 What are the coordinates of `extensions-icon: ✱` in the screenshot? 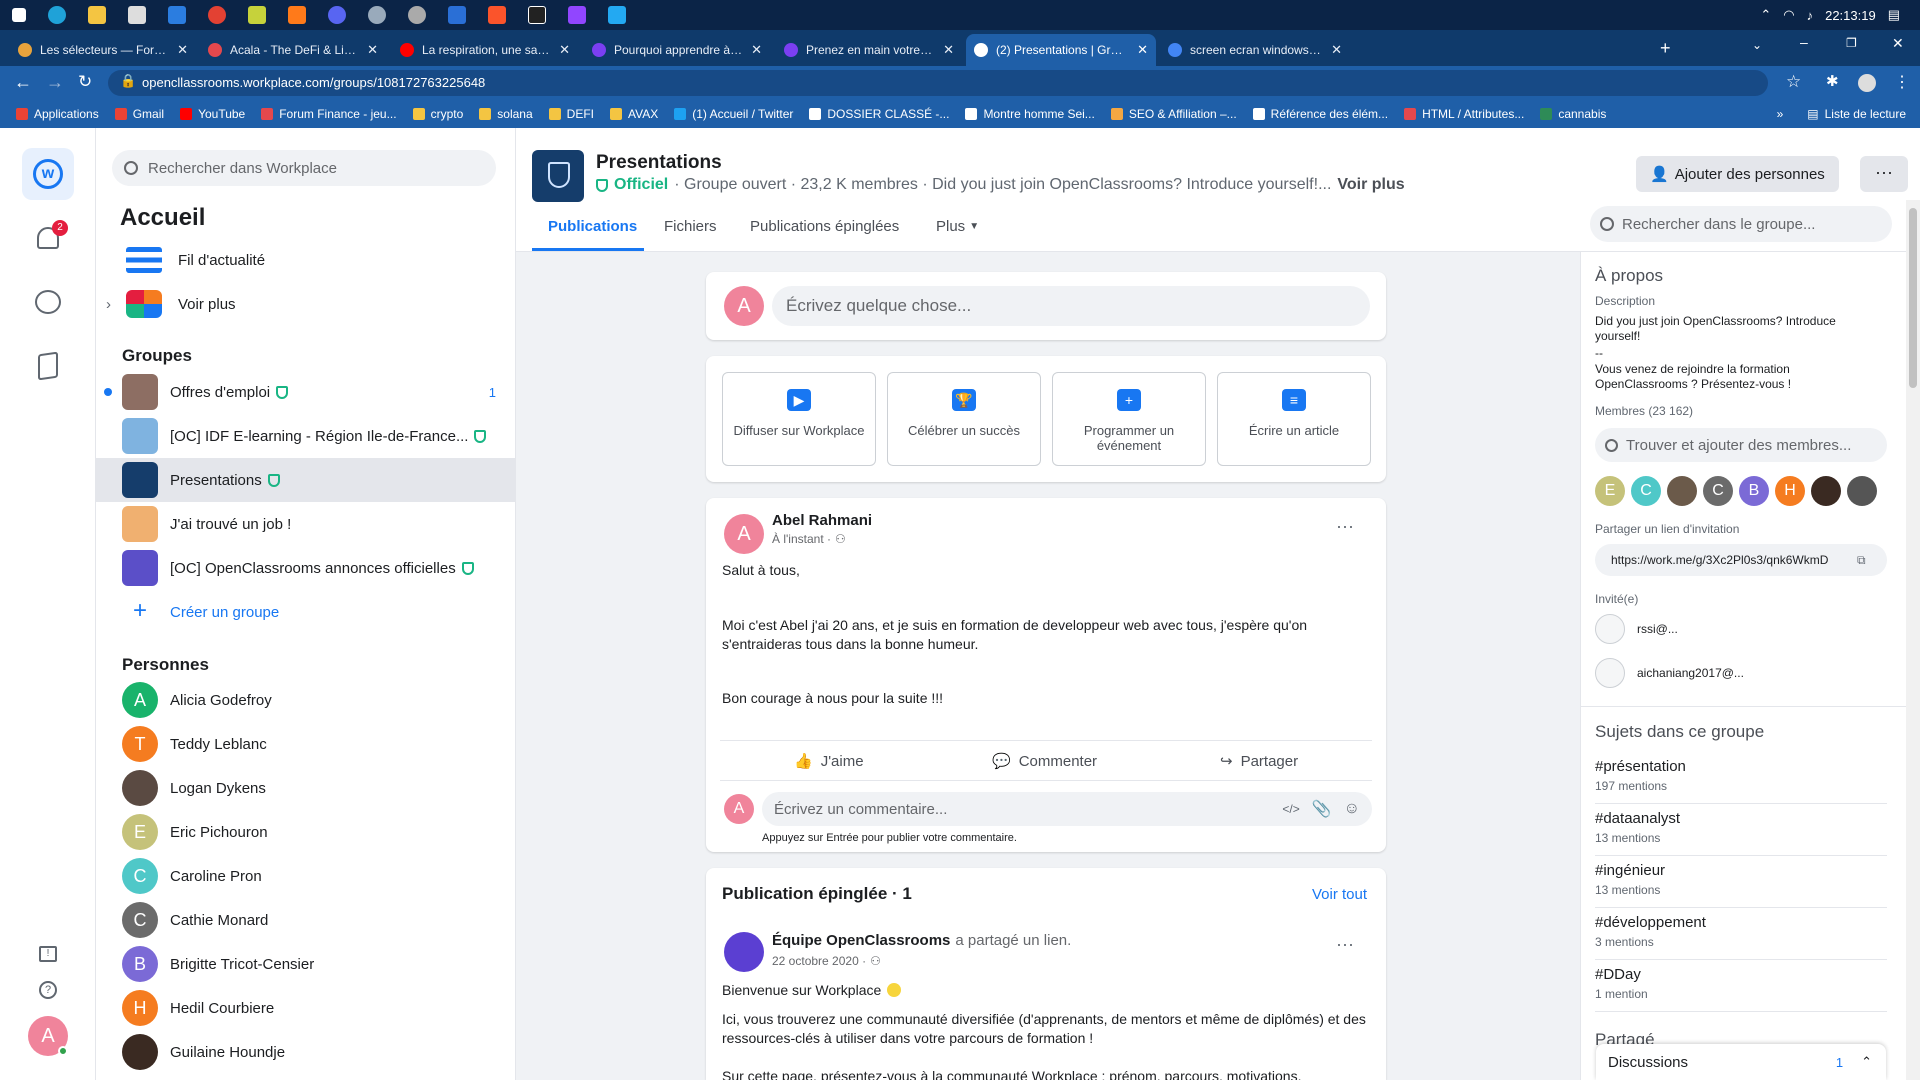 It's located at (1832, 81).